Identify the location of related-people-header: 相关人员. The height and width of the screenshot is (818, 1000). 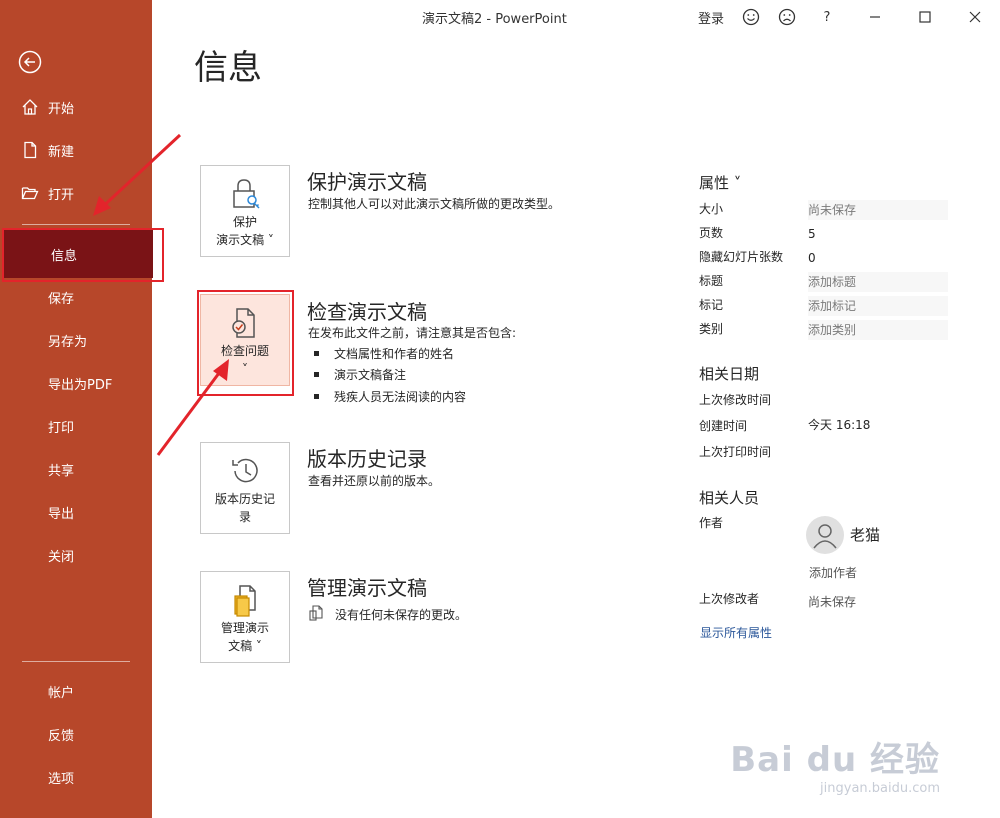
(729, 498).